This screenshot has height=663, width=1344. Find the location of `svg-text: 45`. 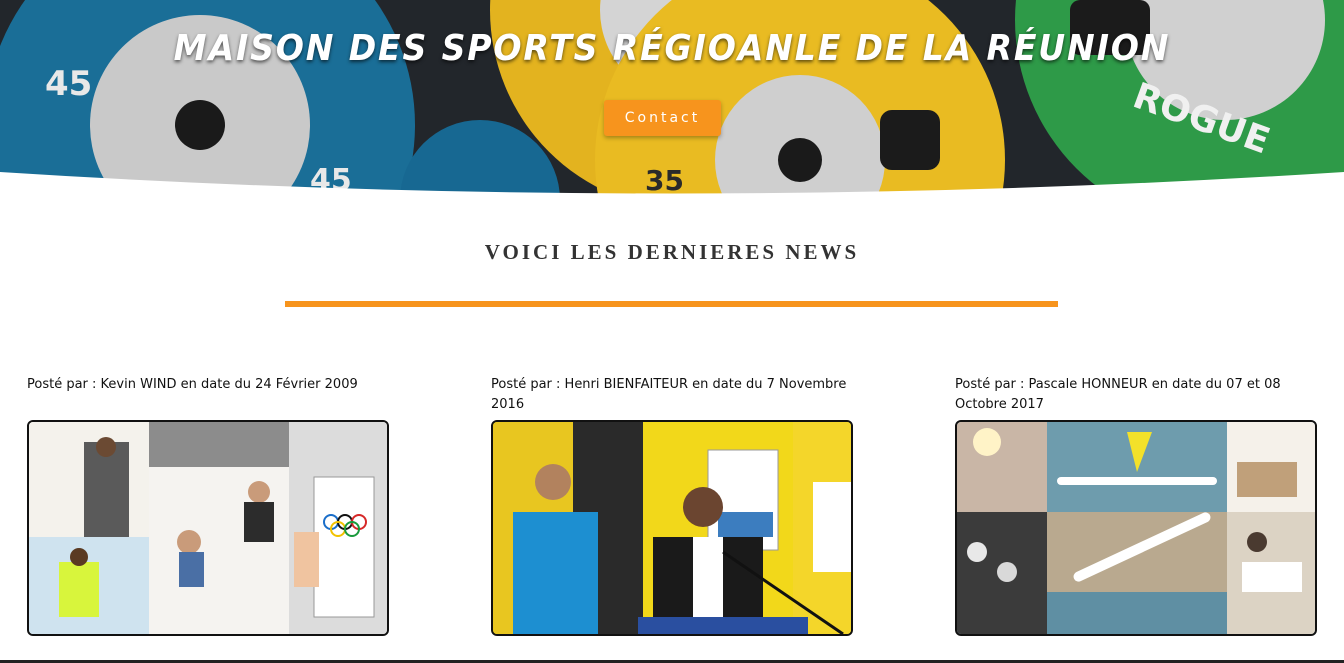

svg-text: 45 is located at coordinates (68, 84).